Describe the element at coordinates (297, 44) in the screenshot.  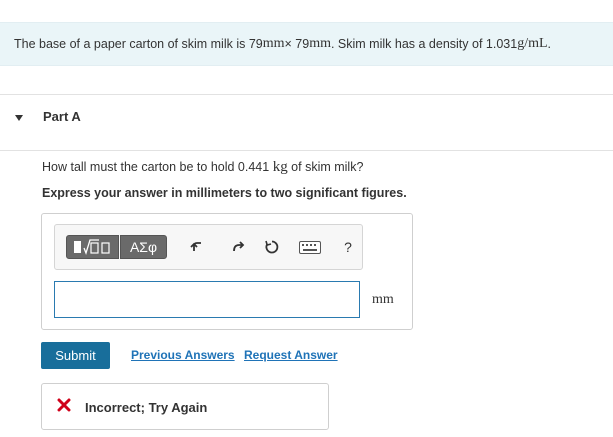
I see `problem-times: × 79` at that location.